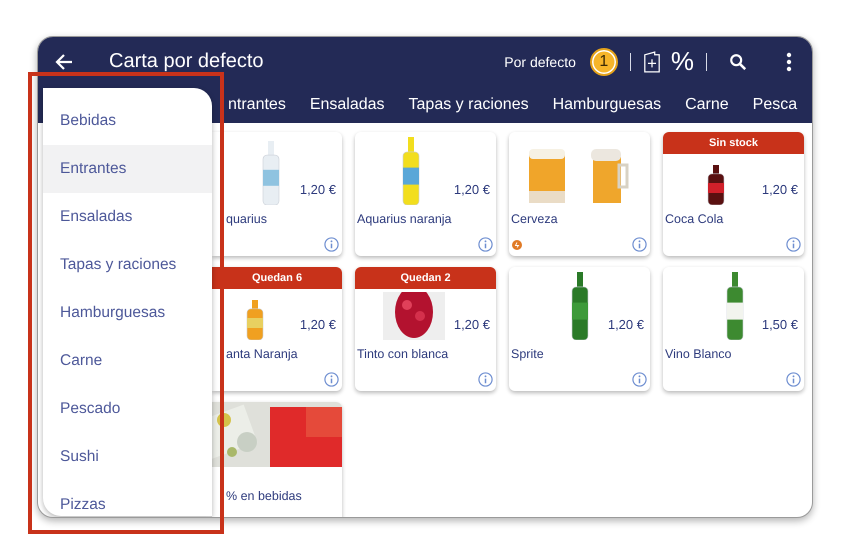 This screenshot has width=847, height=555. What do you see at coordinates (127, 265) in the screenshot?
I see `menu-item: Tapas y raciones` at bounding box center [127, 265].